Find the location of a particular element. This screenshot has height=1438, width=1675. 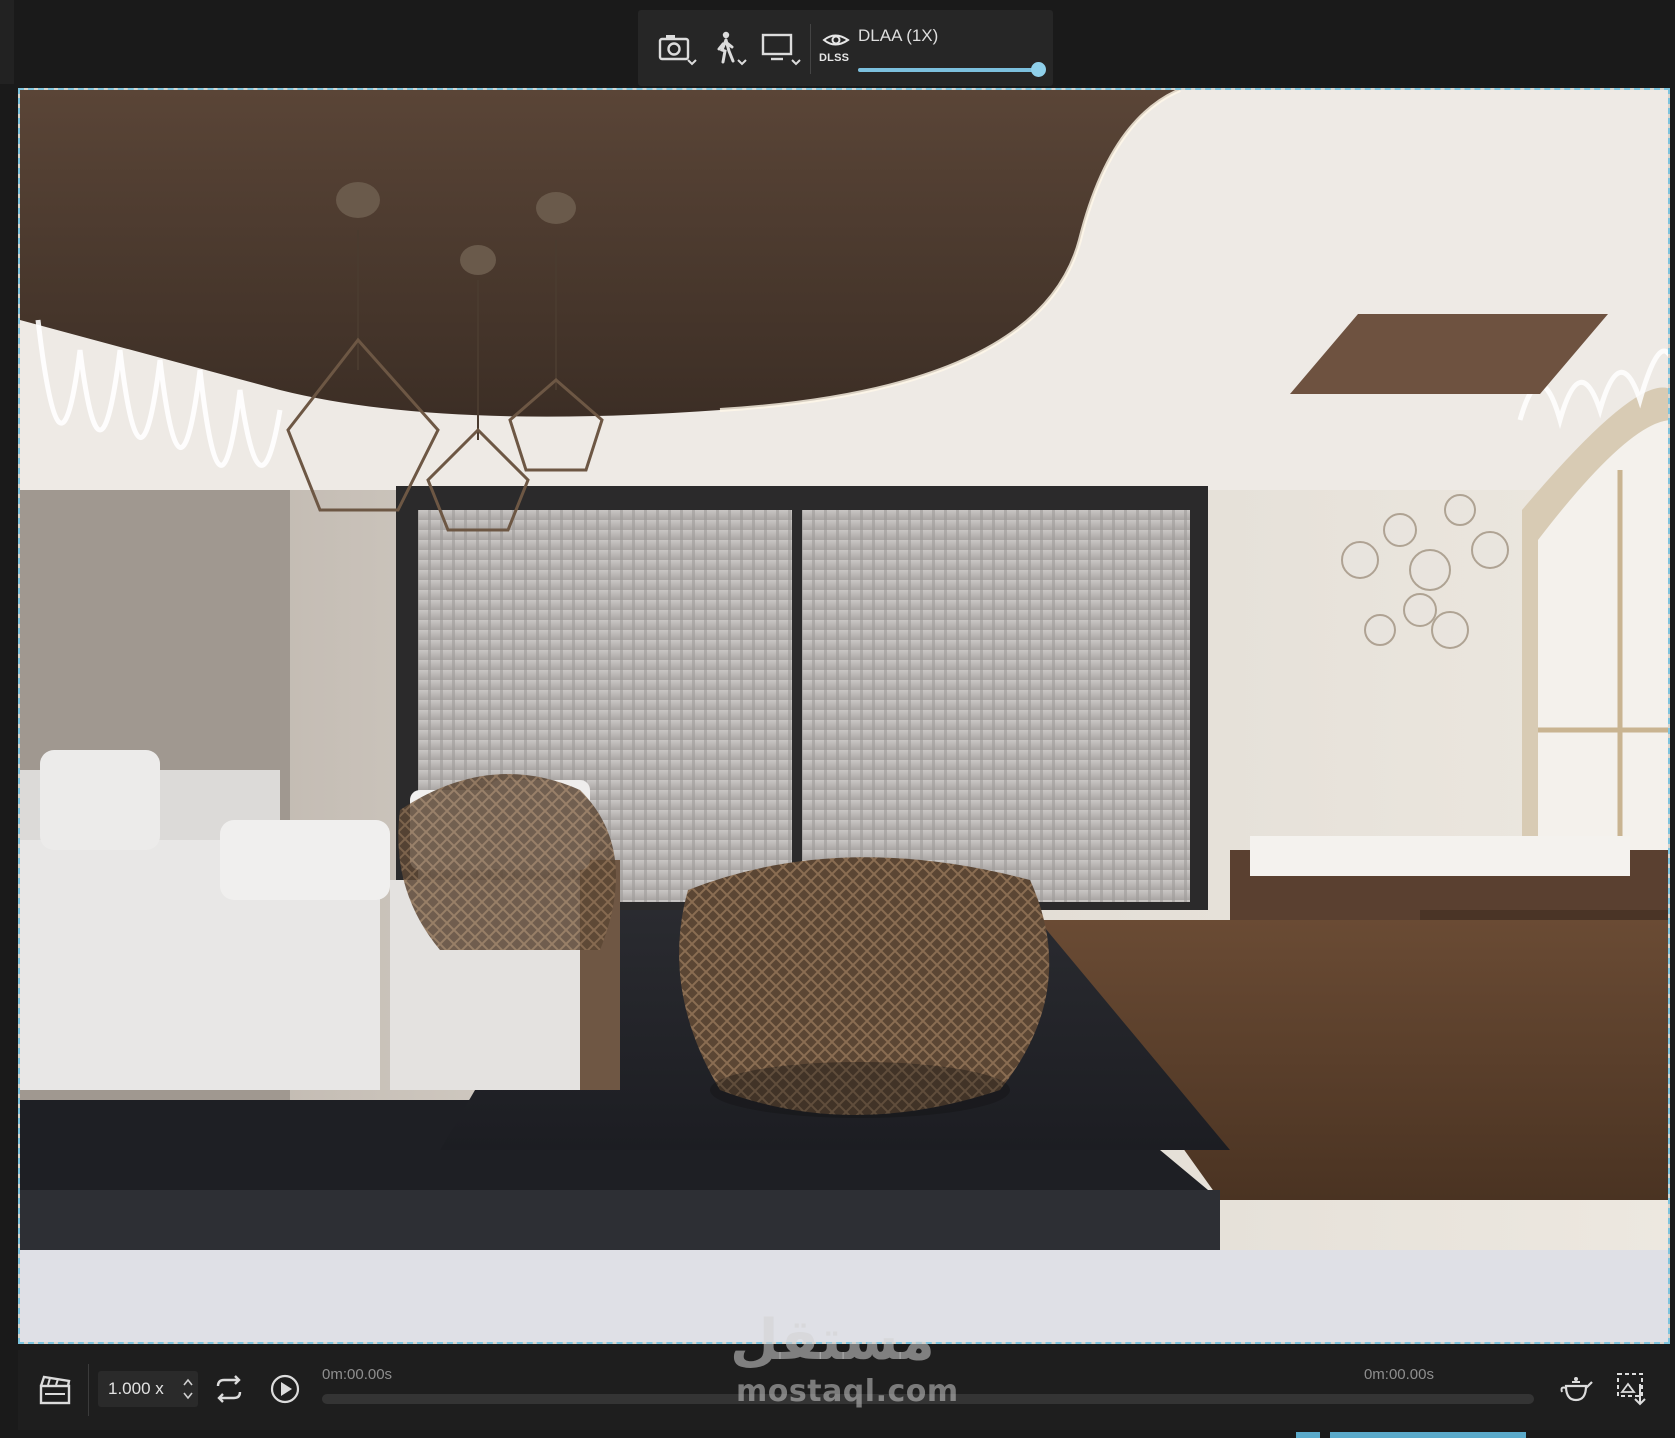

export-icon is located at coordinates (1632, 1389).